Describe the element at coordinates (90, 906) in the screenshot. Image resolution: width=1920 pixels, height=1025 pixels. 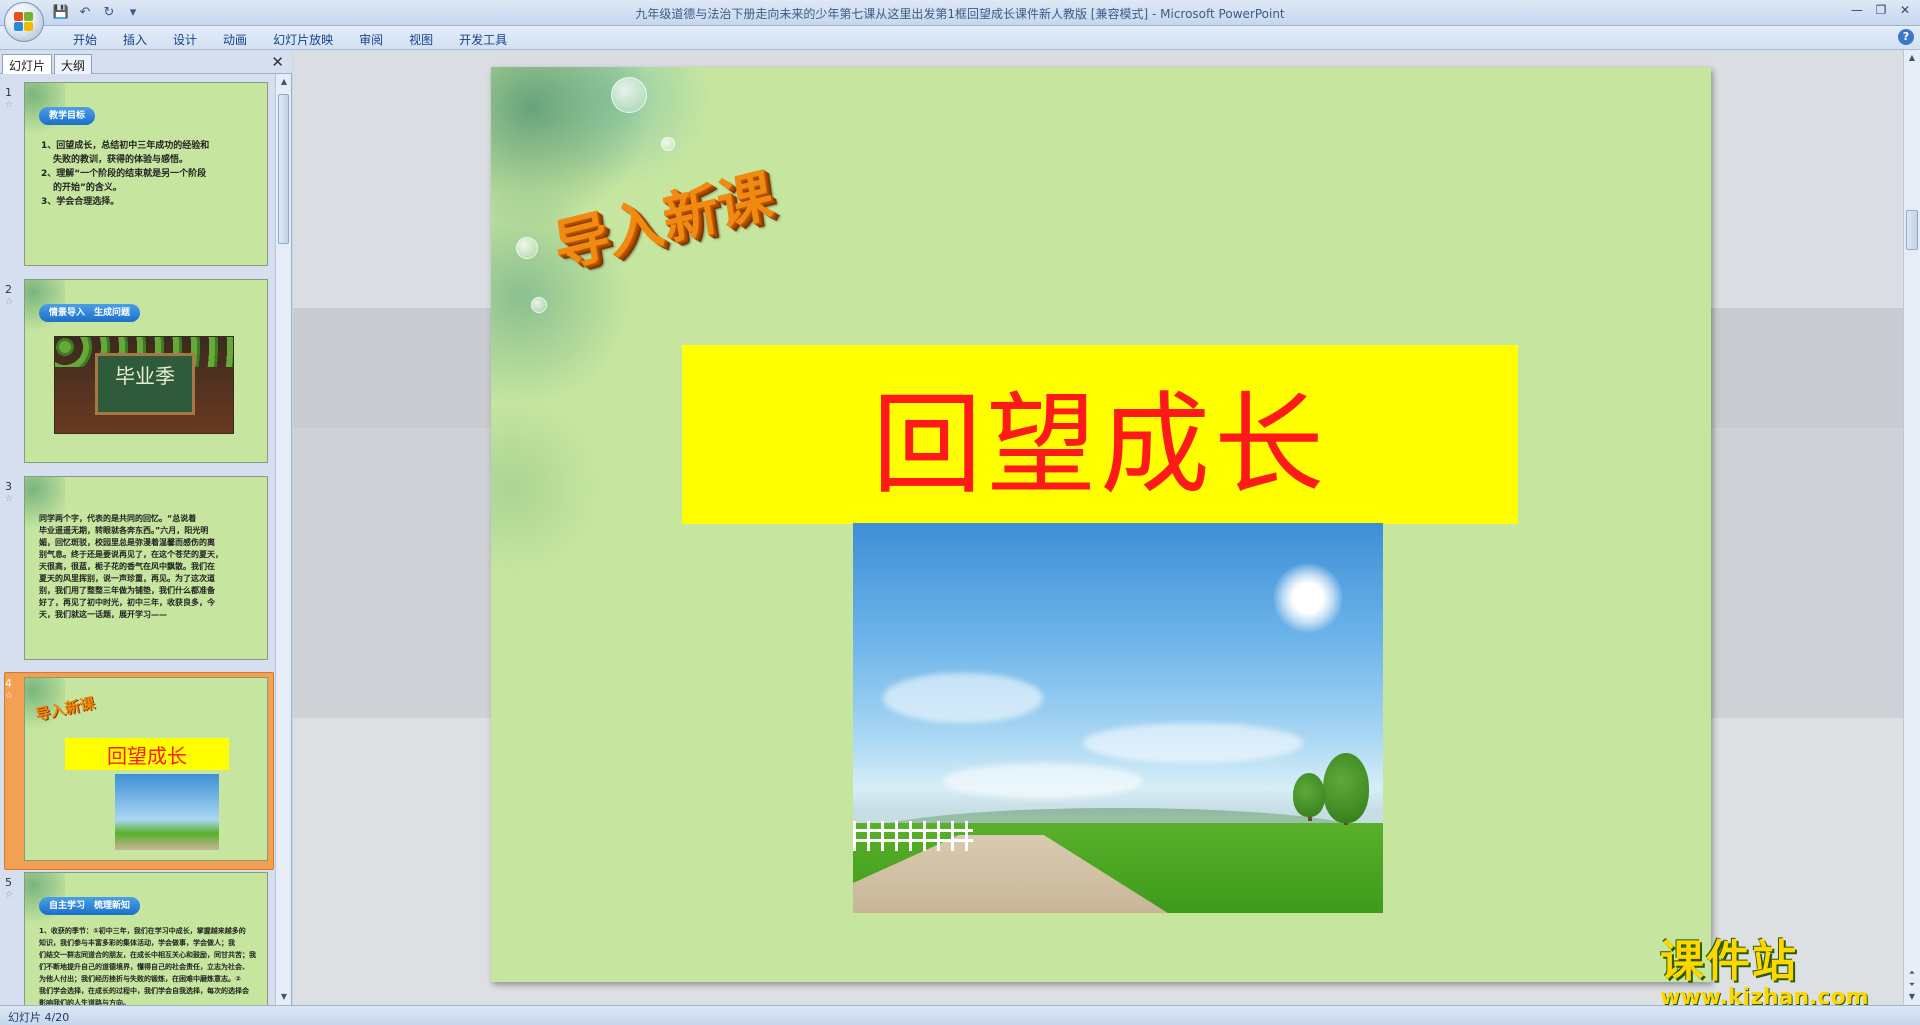
I see `slide-pill: 自主学习 梳理新知` at that location.